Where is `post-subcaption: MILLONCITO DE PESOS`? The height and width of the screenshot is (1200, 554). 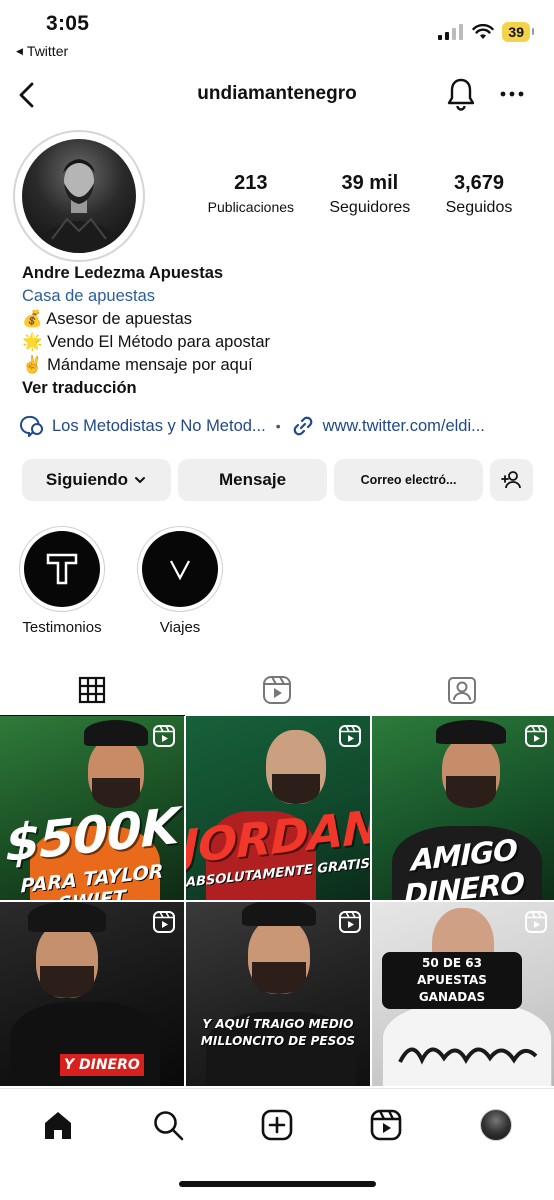 post-subcaption: MILLONCITO DE PESOS is located at coordinates (278, 1041).